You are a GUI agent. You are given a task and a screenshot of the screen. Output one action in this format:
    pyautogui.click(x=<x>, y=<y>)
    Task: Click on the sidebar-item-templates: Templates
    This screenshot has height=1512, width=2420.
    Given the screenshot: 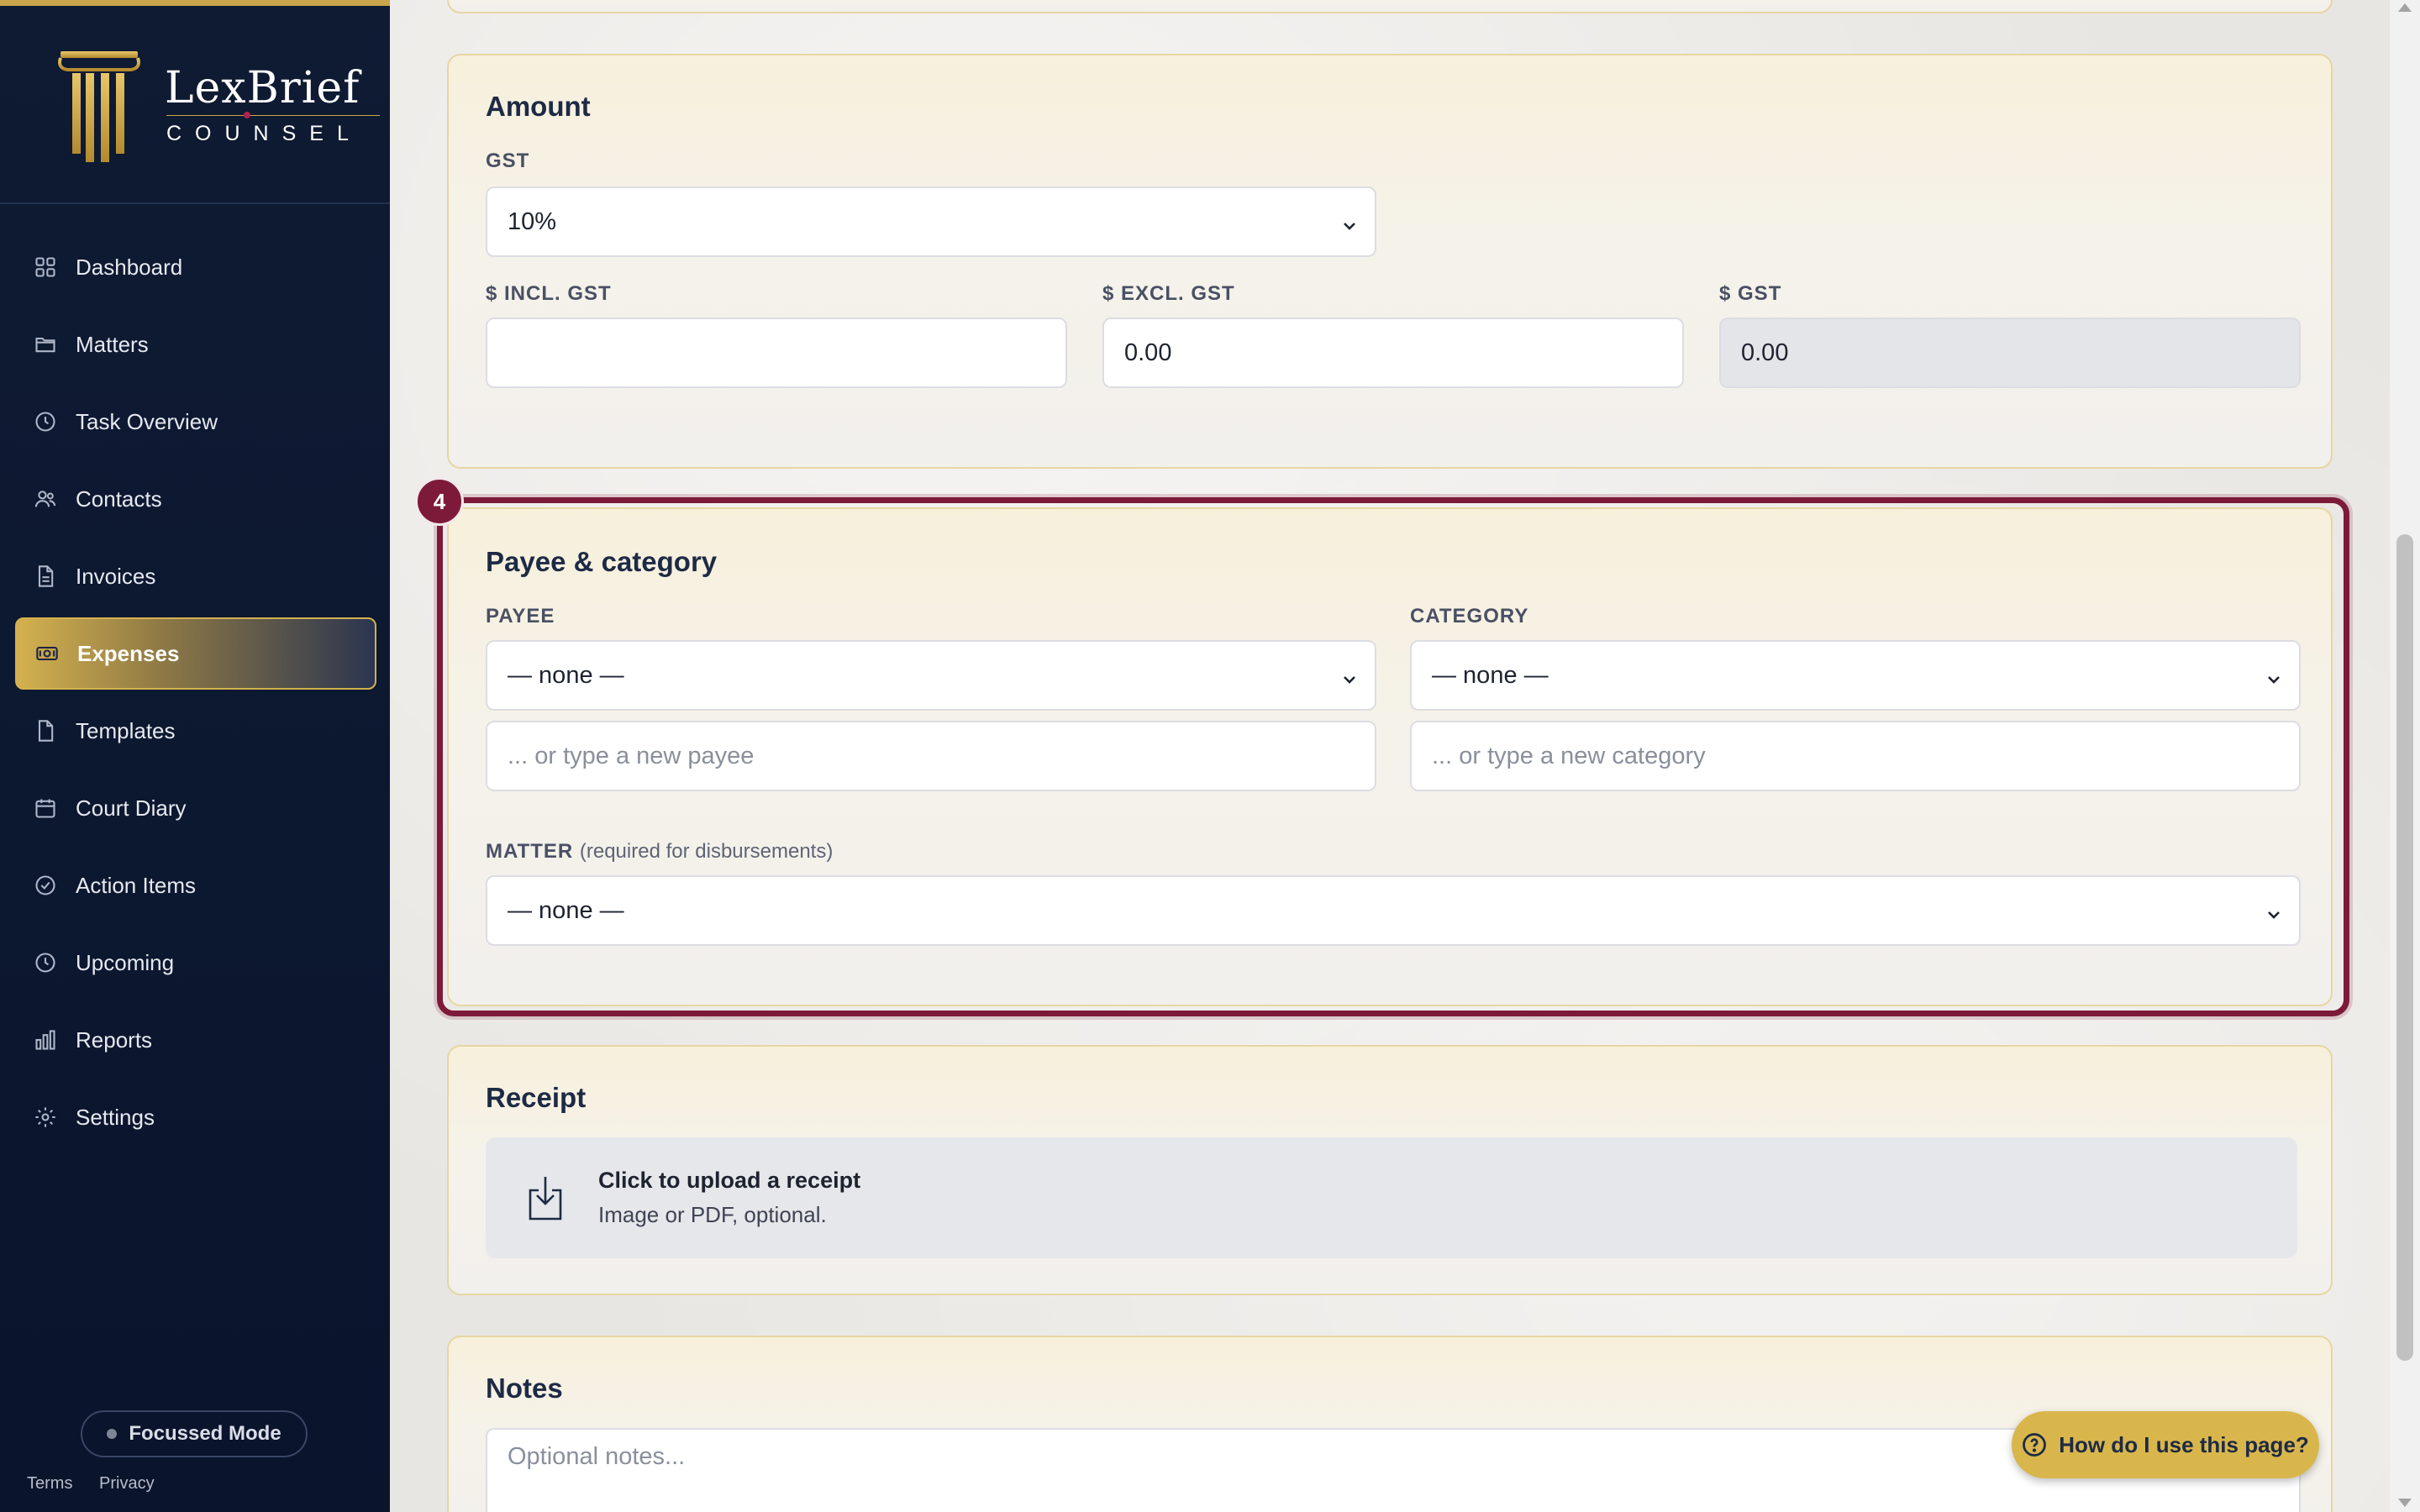 What is the action you would take?
    pyautogui.click(x=195, y=731)
    